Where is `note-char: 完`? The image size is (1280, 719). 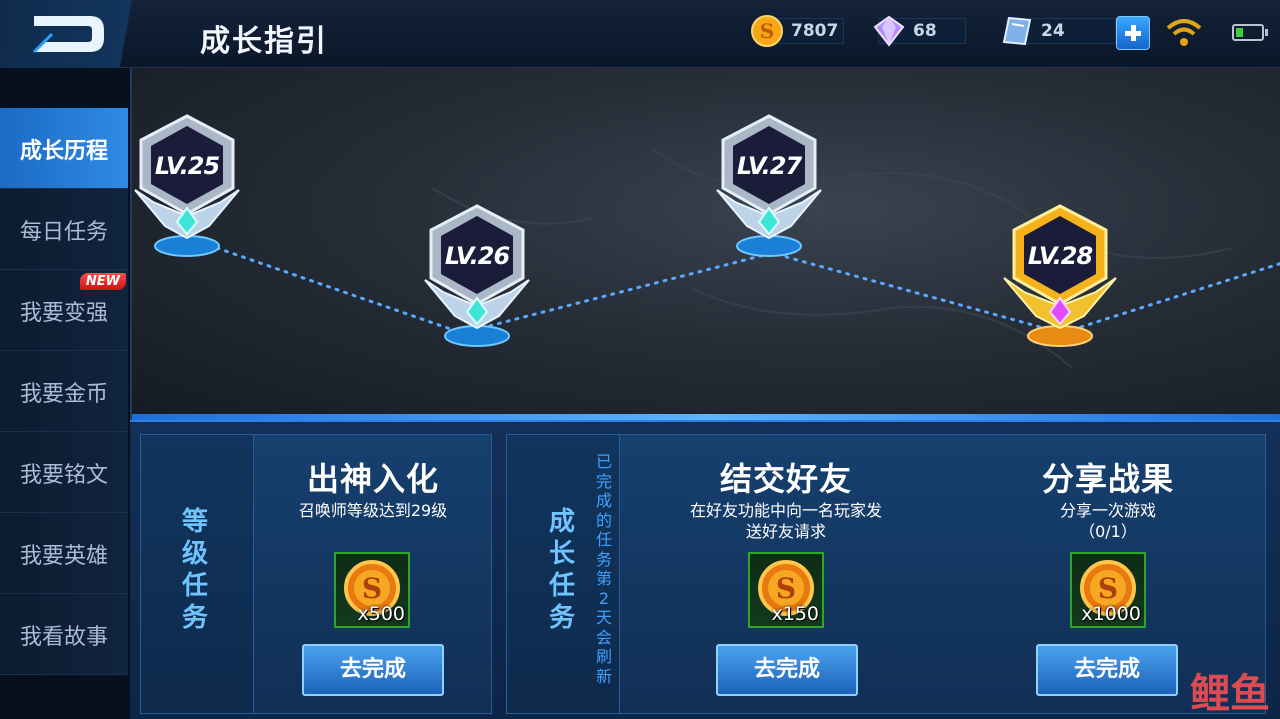 note-char: 完 is located at coordinates (603, 481).